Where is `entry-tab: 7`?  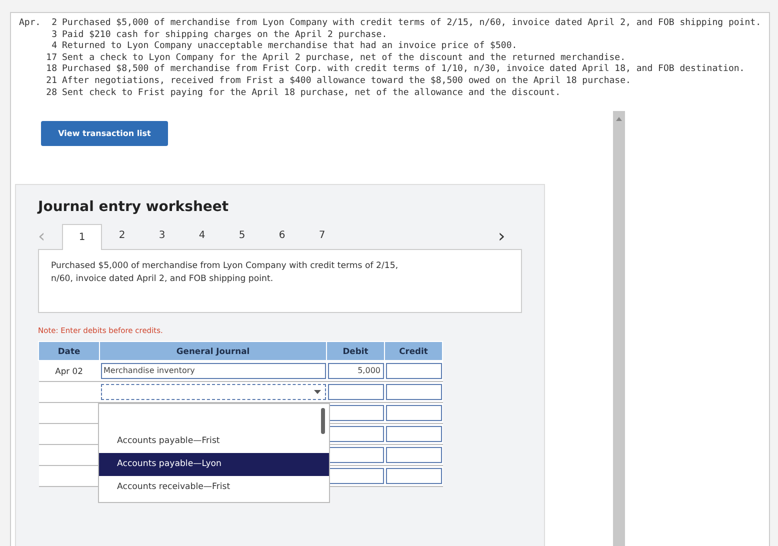
entry-tab: 7 is located at coordinates (322, 236).